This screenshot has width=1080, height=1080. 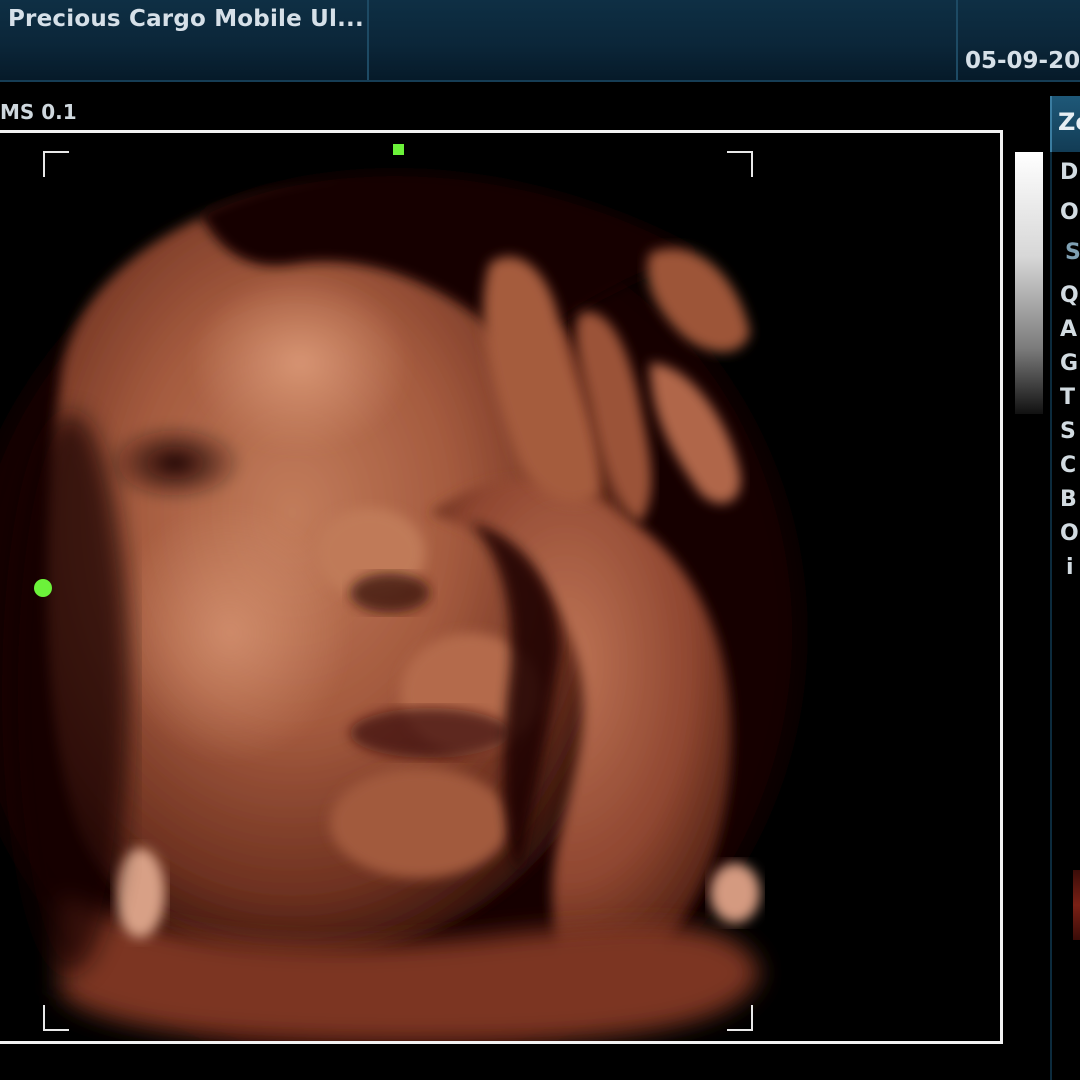 I want to click on roi-corner-top-left, so click(x=56, y=164).